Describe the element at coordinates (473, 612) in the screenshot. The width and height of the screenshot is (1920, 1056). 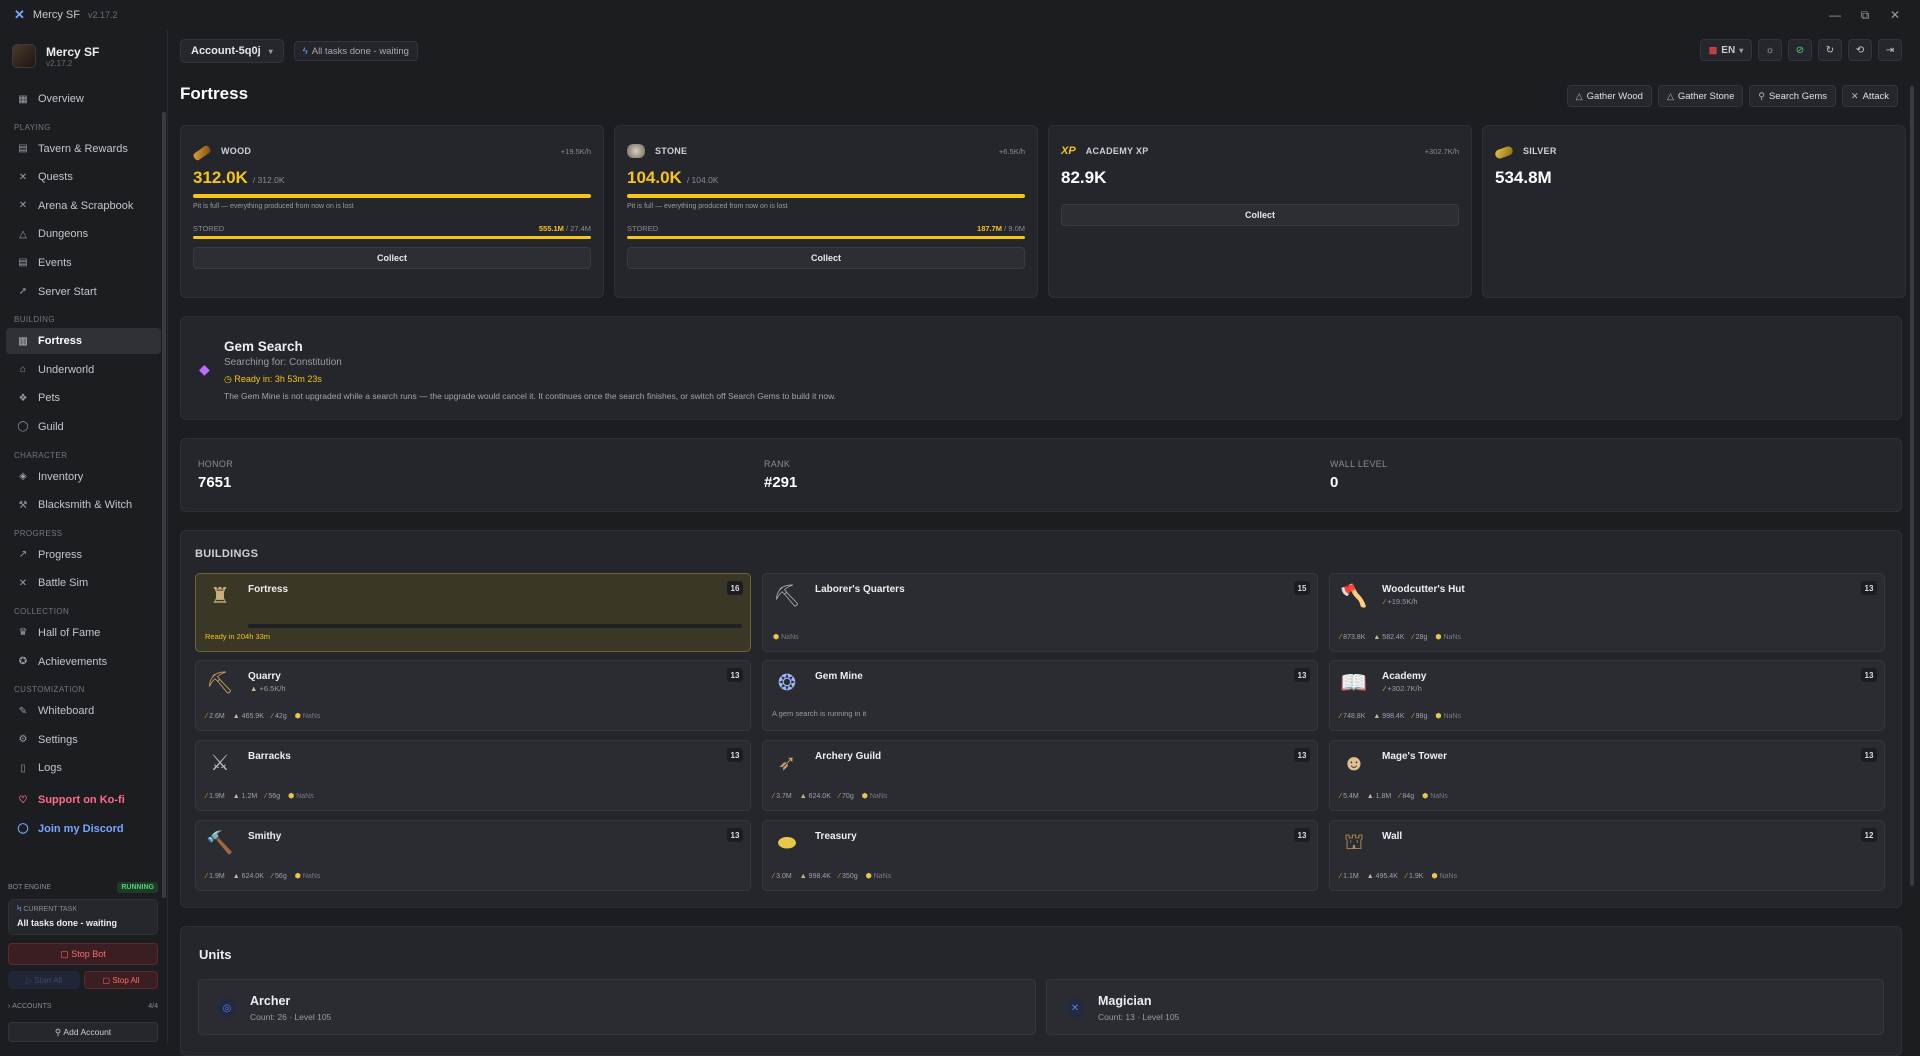
I see `building-fortress: ♜ Fortress 16 Ready in 204h 33m` at that location.